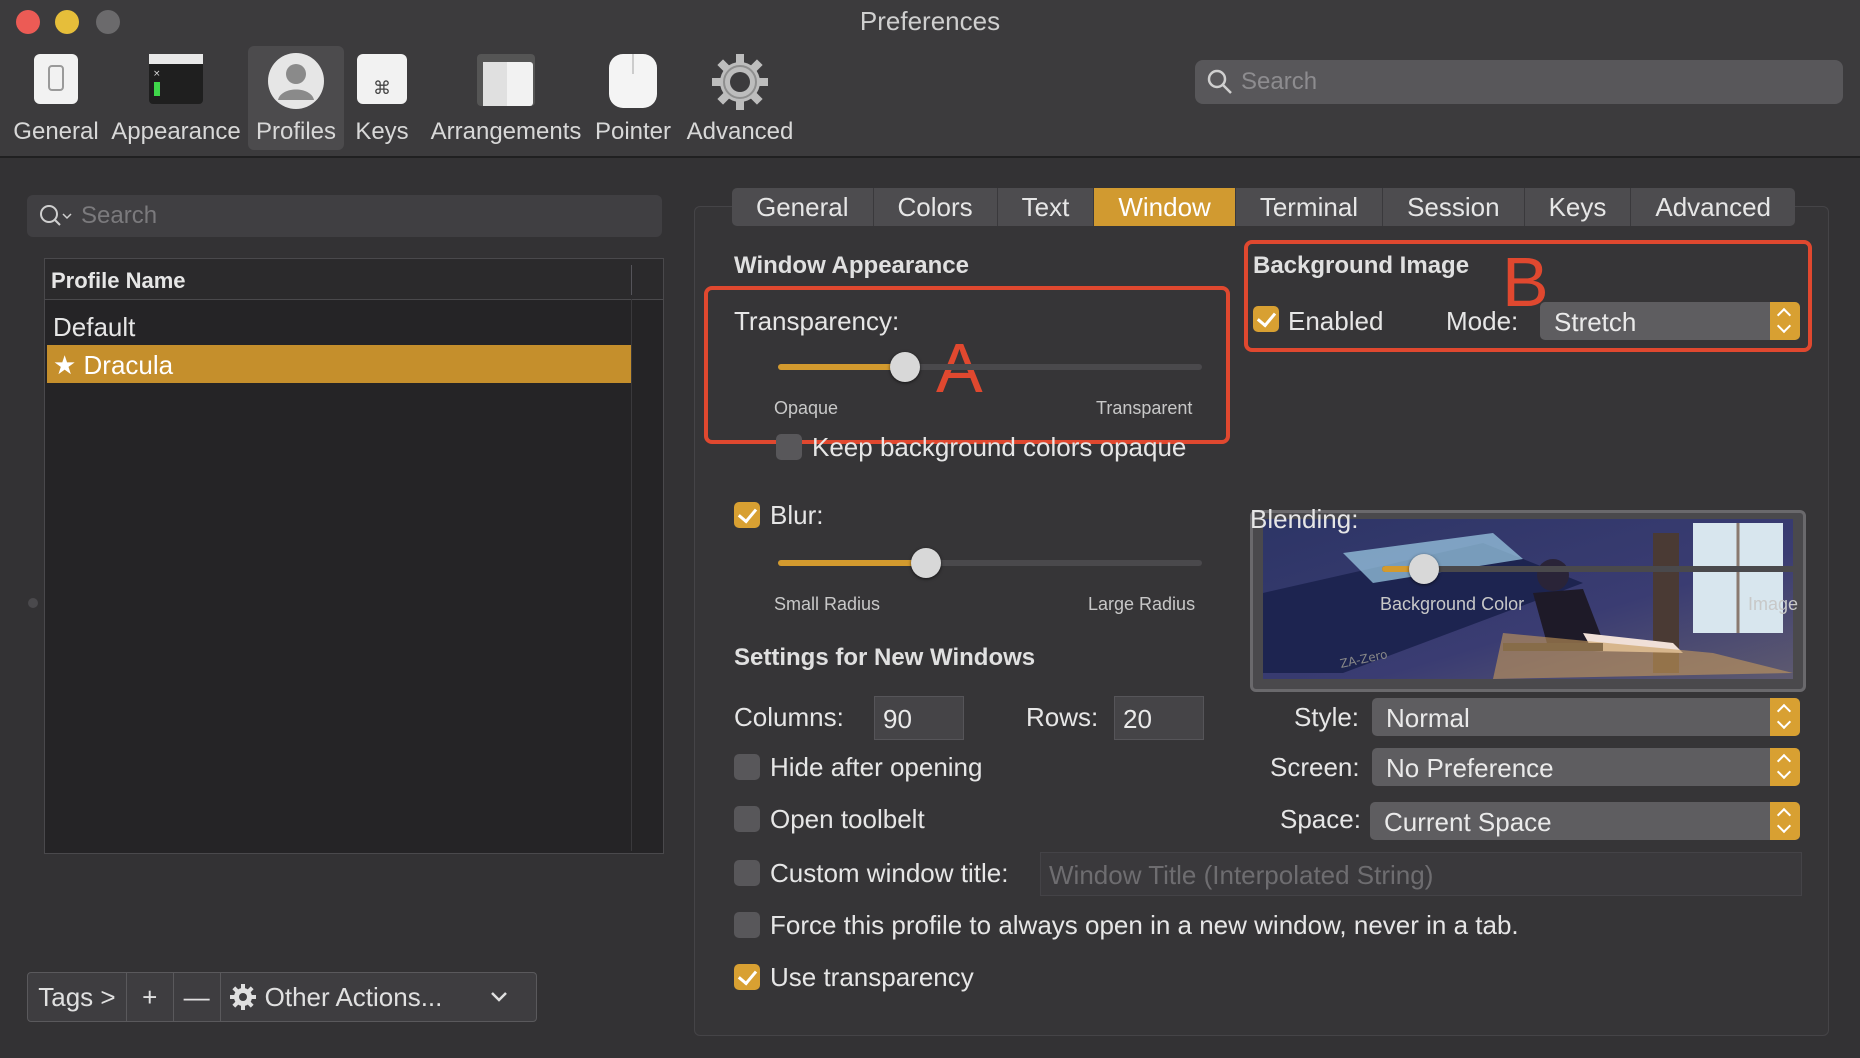 The image size is (1860, 1058). I want to click on blur-checkbox, so click(747, 515).